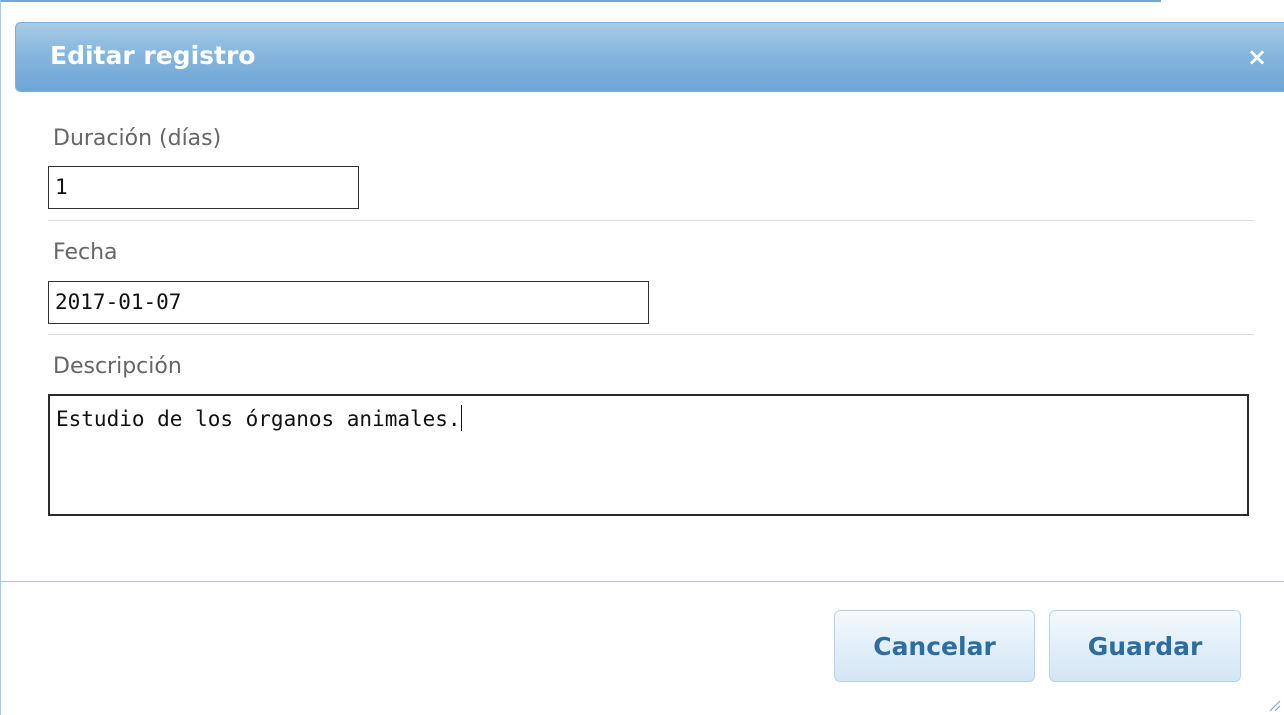  I want to click on dialog-title: Editar registro, so click(153, 55).